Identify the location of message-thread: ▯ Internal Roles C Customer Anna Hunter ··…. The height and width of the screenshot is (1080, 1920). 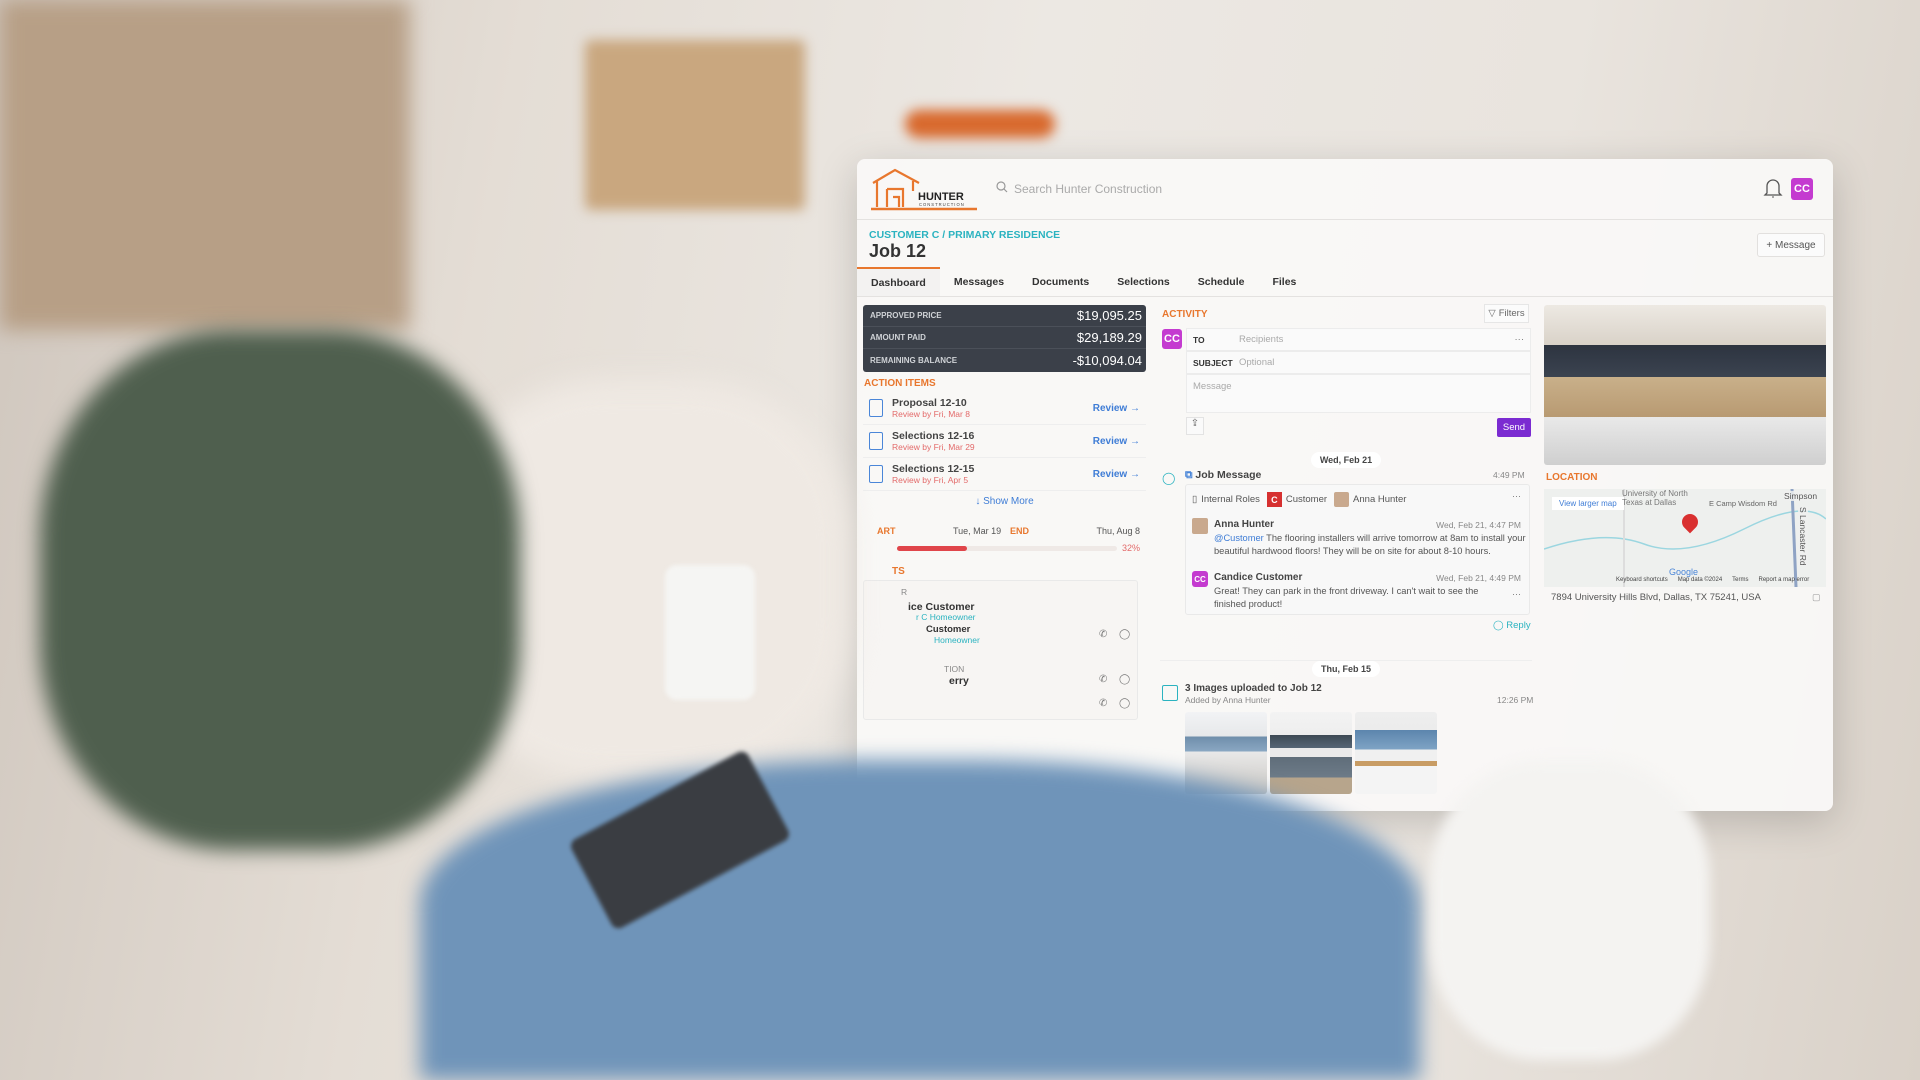
(1357, 549).